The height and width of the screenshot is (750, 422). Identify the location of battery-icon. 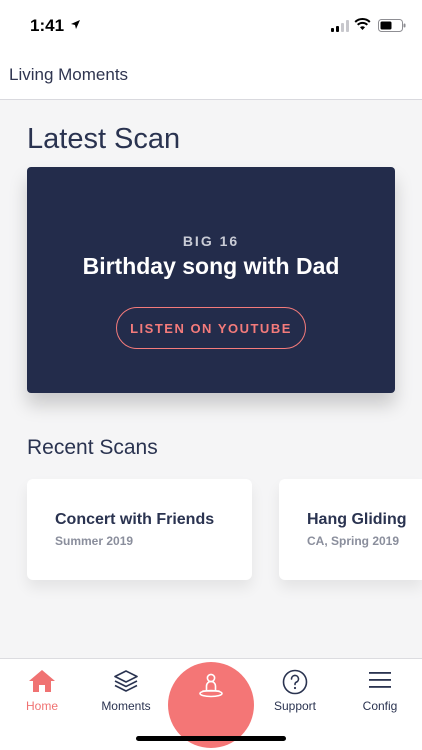
(392, 25).